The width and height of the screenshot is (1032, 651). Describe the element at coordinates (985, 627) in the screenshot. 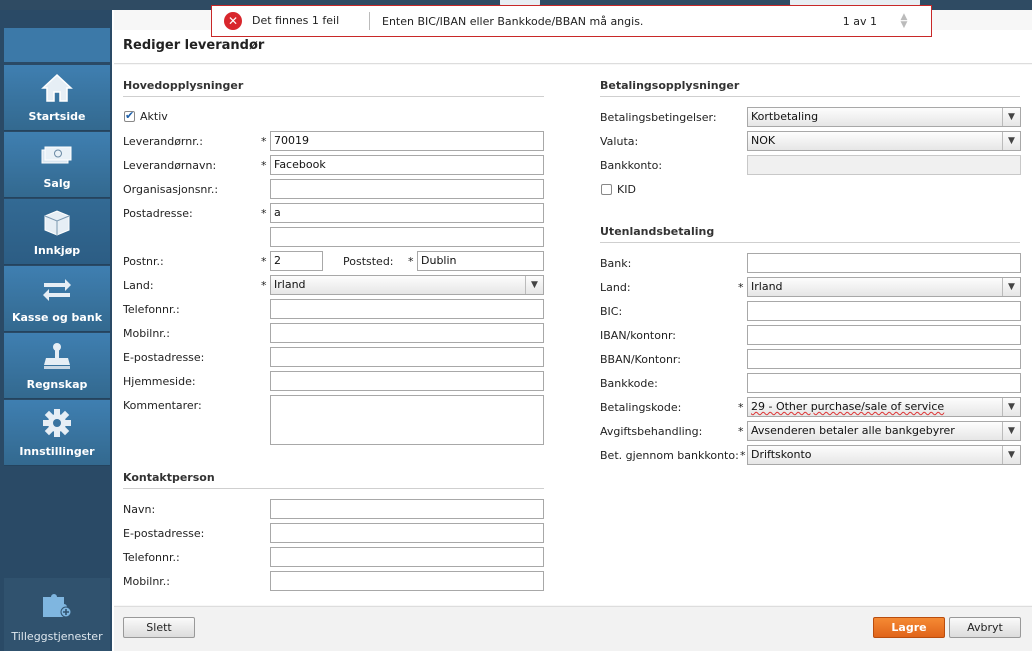

I see `cancel-button: Avbryt` at that location.